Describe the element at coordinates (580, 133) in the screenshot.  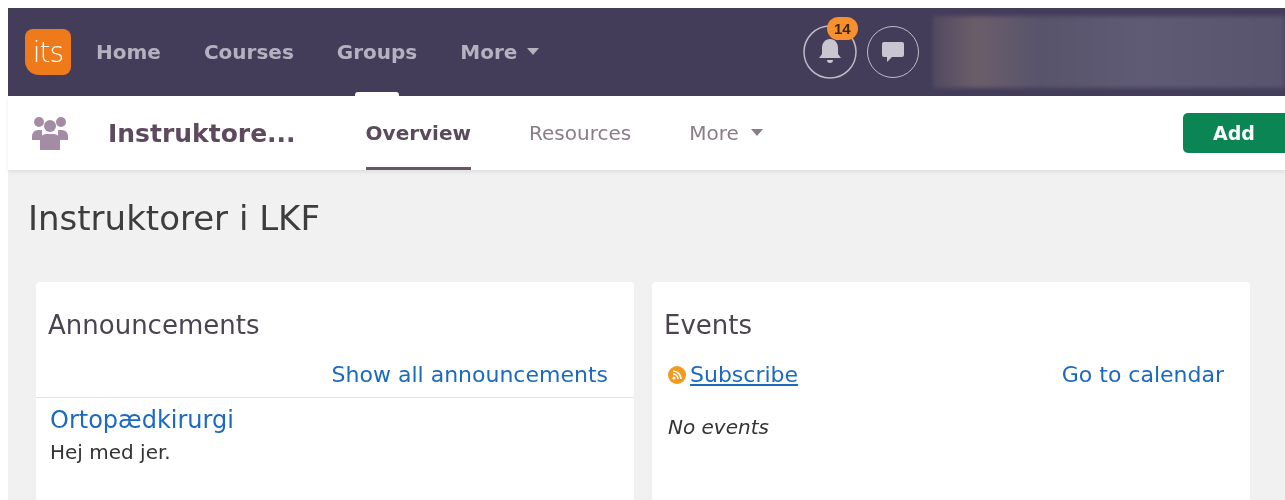
I see `group-tab: Resources` at that location.